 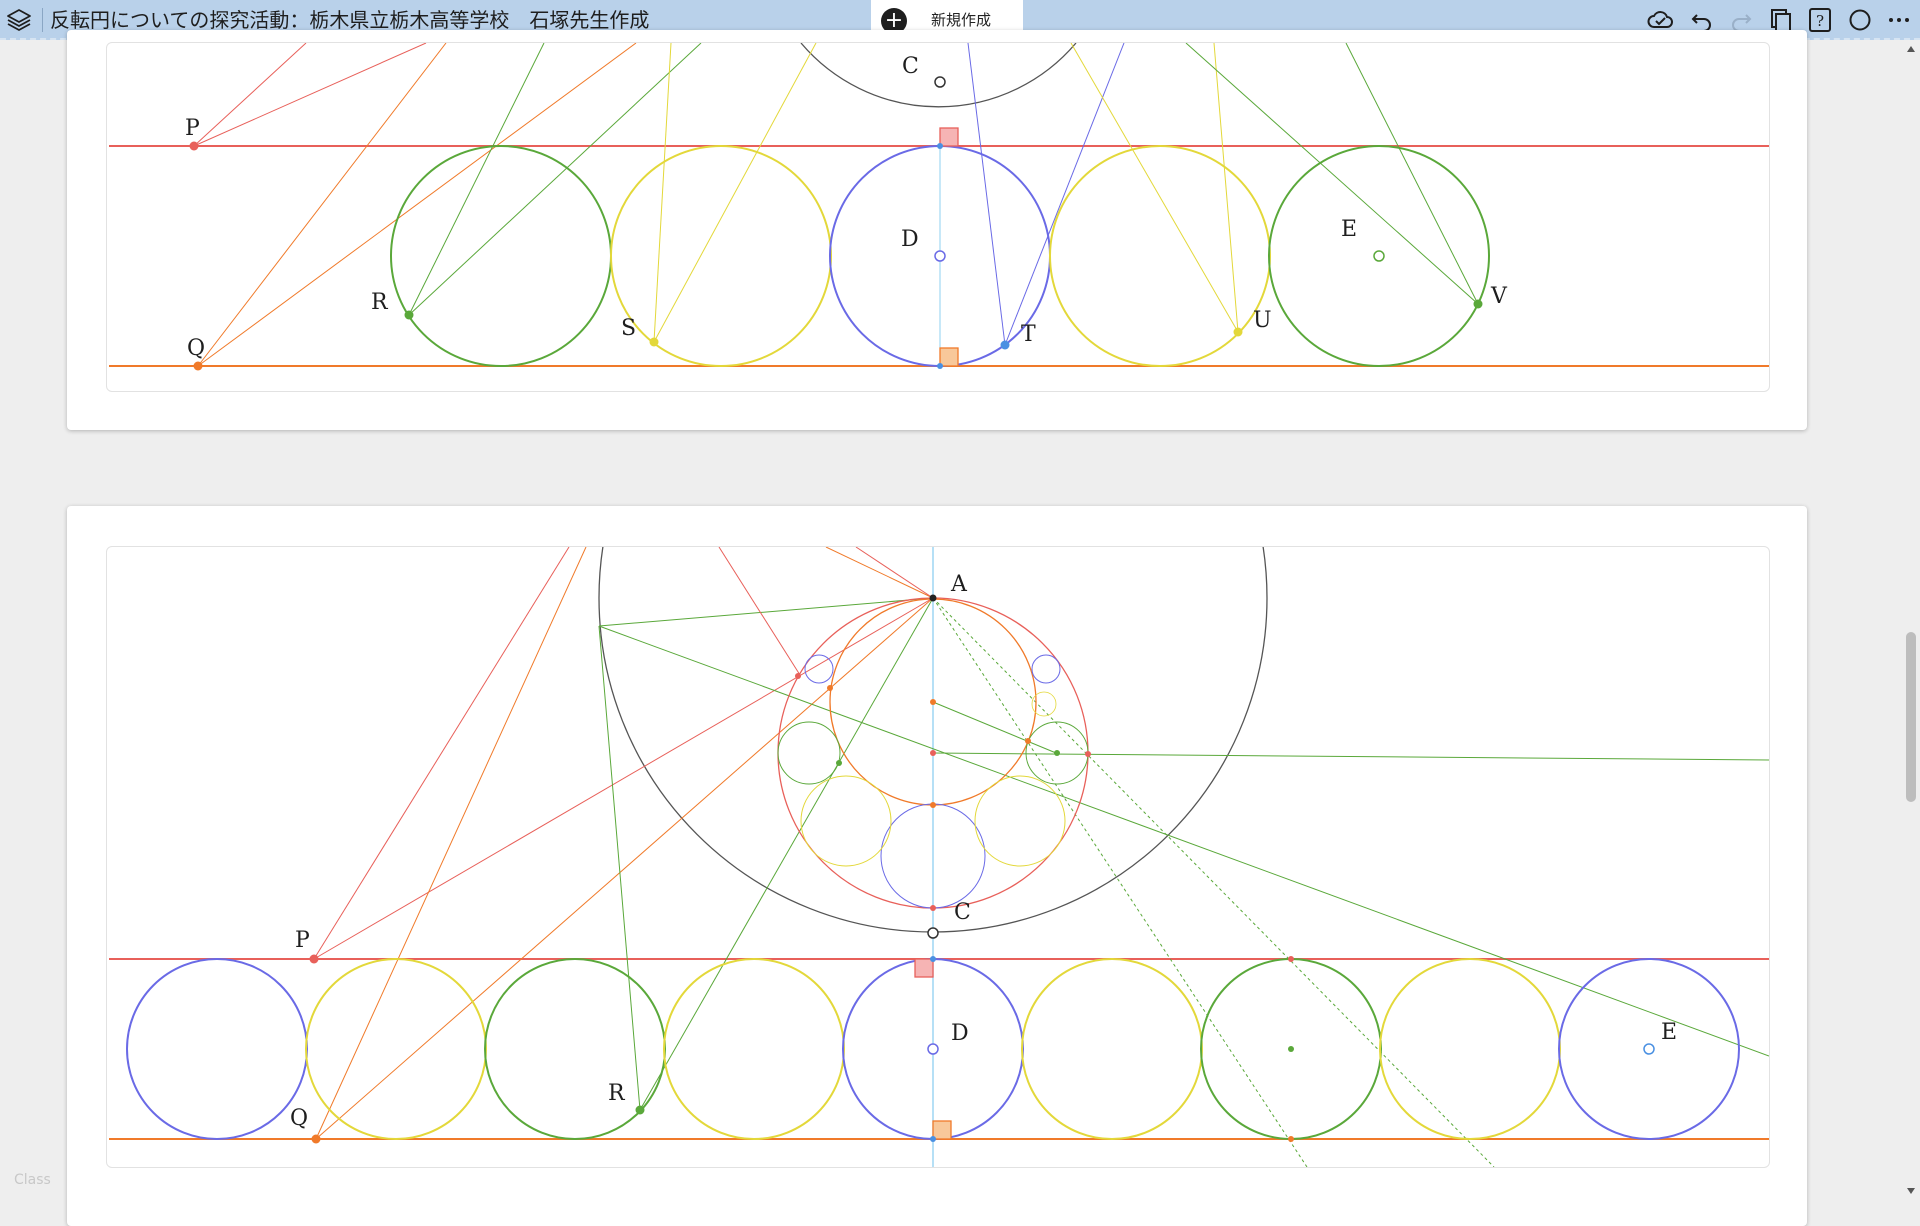 I want to click on help-icon: ?, so click(x=1820, y=20).